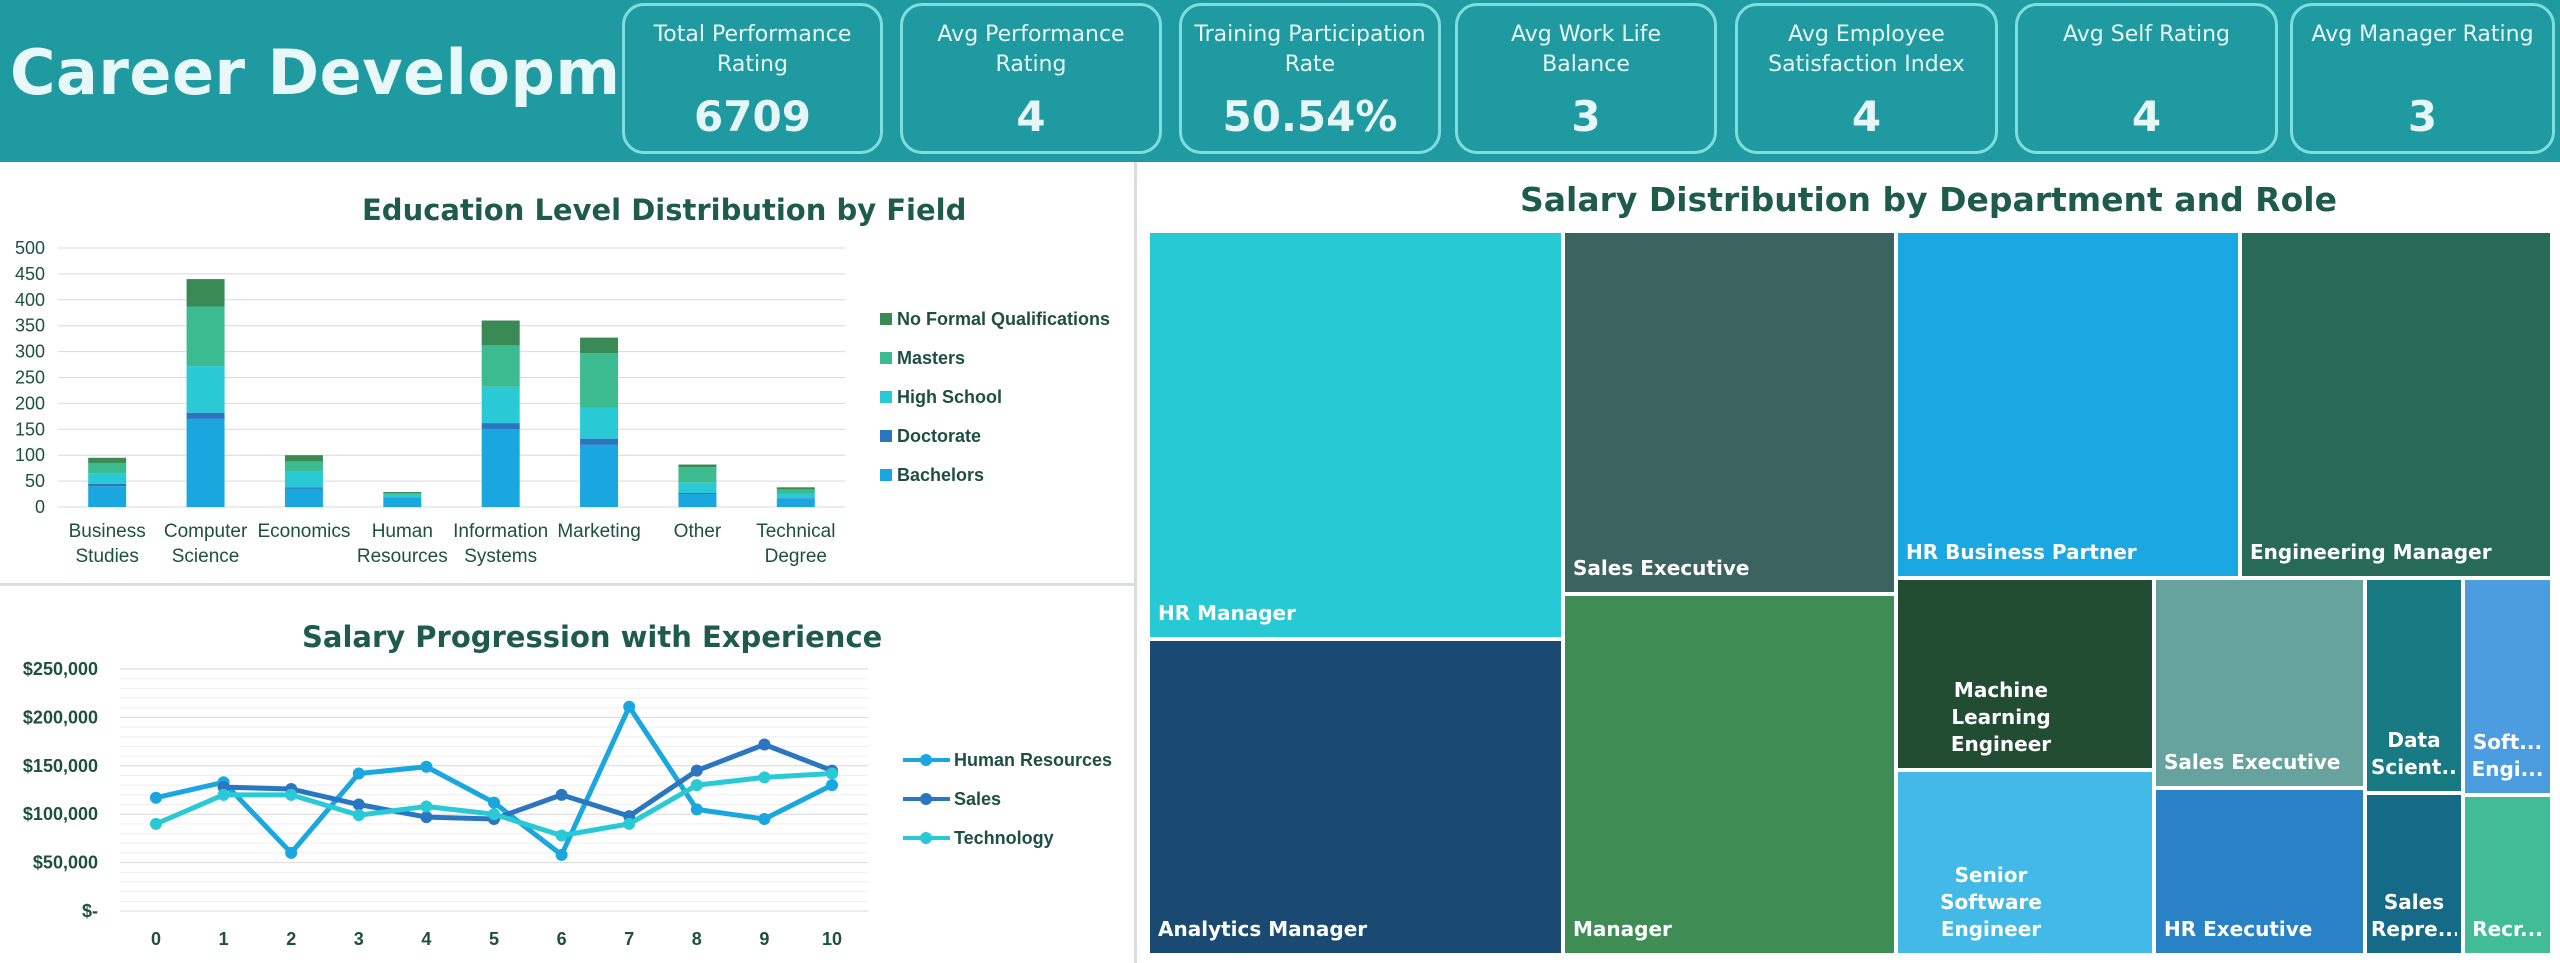 This screenshot has height=963, width=2560. I want to click on treemap-cell-senior-software-engineer: Senior Software Engineer, so click(2025, 862).